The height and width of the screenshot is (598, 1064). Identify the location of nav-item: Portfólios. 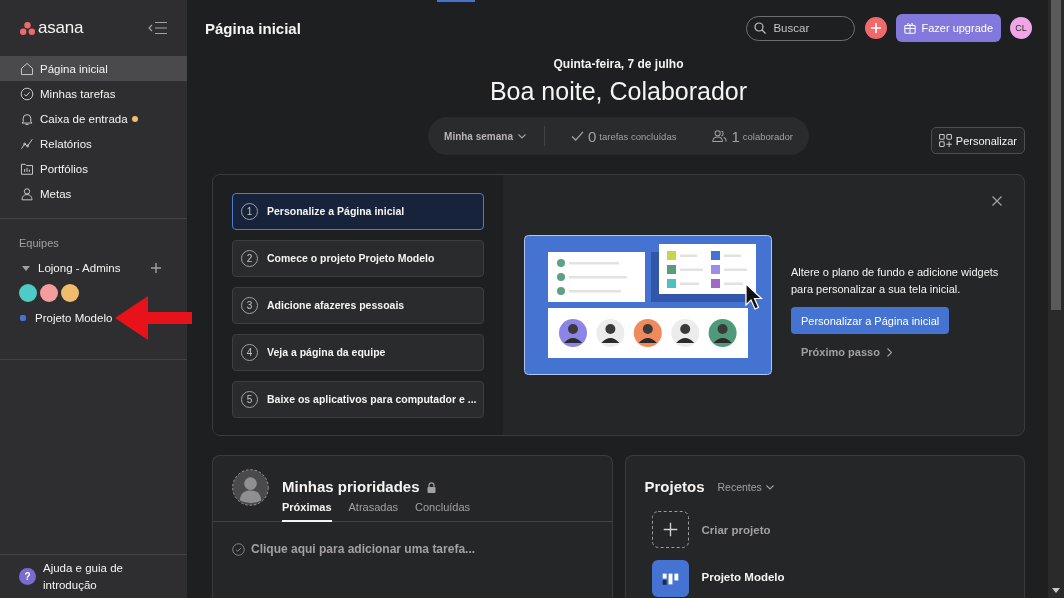
(93, 168).